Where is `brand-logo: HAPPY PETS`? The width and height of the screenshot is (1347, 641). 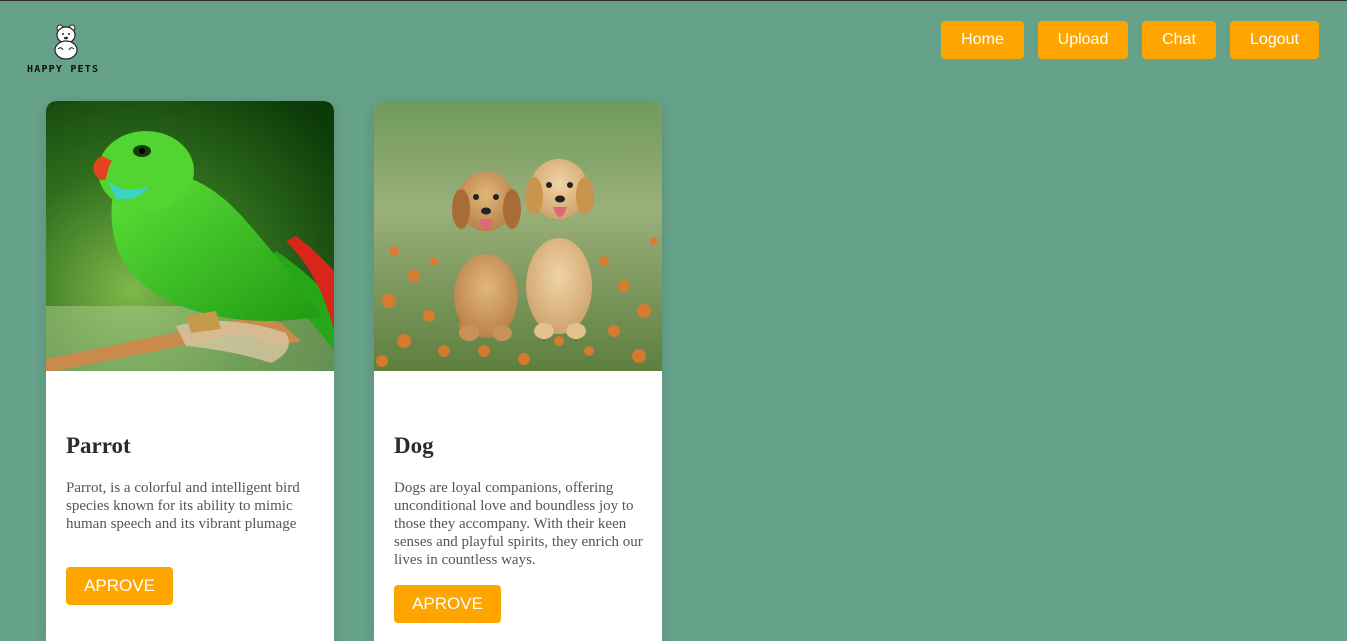 brand-logo: HAPPY PETS is located at coordinates (67, 49).